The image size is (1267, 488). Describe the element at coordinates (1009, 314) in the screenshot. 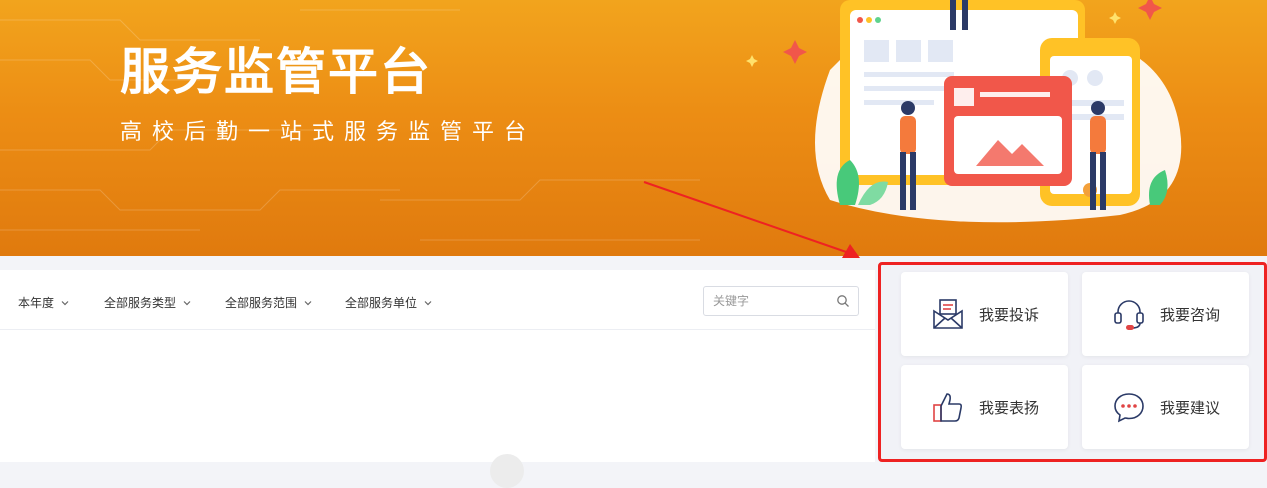

I see `complaint-label: 我要投诉` at that location.